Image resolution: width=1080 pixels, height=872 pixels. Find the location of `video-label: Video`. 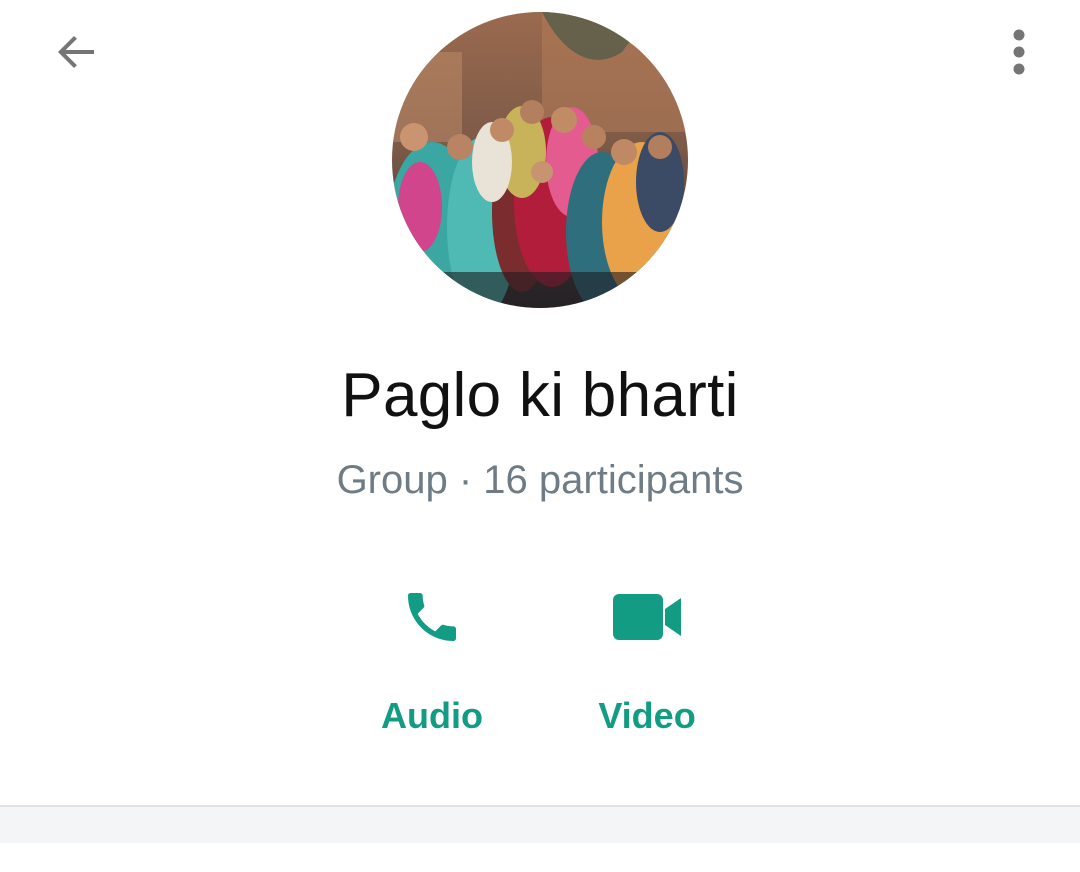

video-label: Video is located at coordinates (647, 715).